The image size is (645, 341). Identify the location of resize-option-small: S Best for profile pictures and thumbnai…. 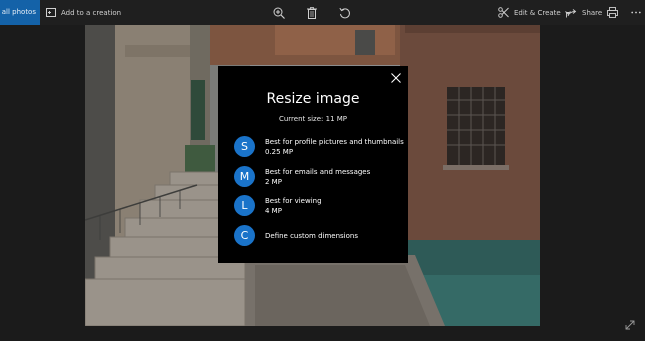
(319, 147).